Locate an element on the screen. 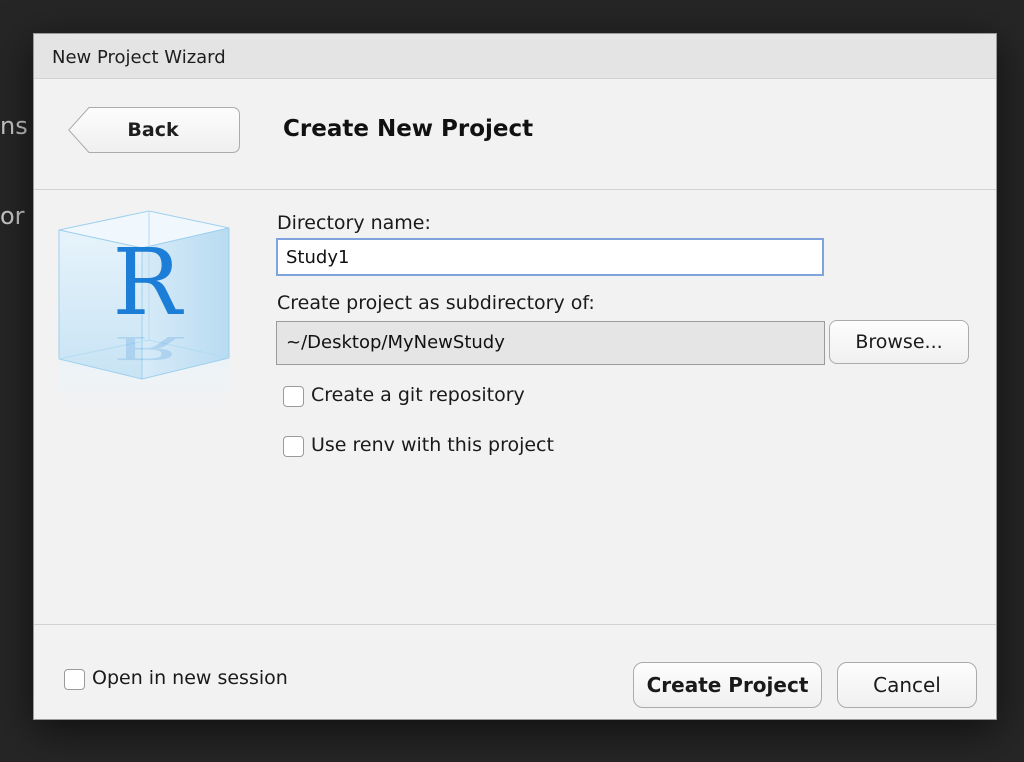 This screenshot has height=762, width=1024. r-project-logo: R R is located at coordinates (149, 309).